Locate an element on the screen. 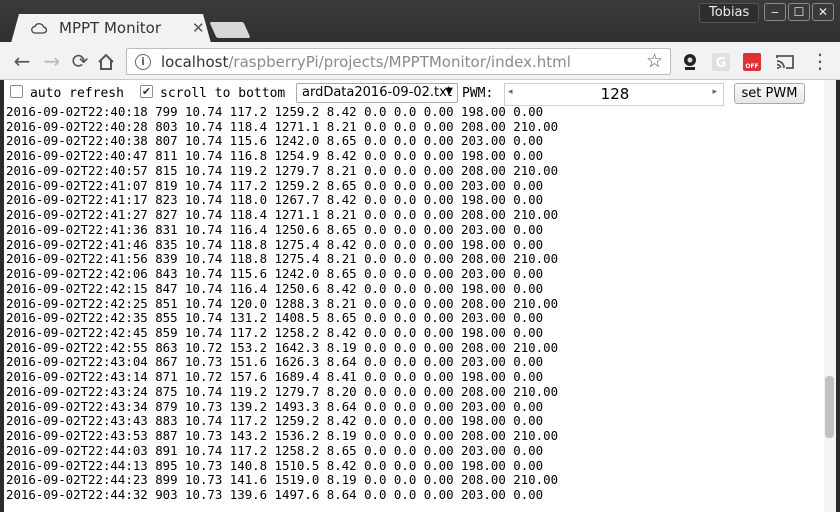  pwm-label: PWM: is located at coordinates (478, 93).